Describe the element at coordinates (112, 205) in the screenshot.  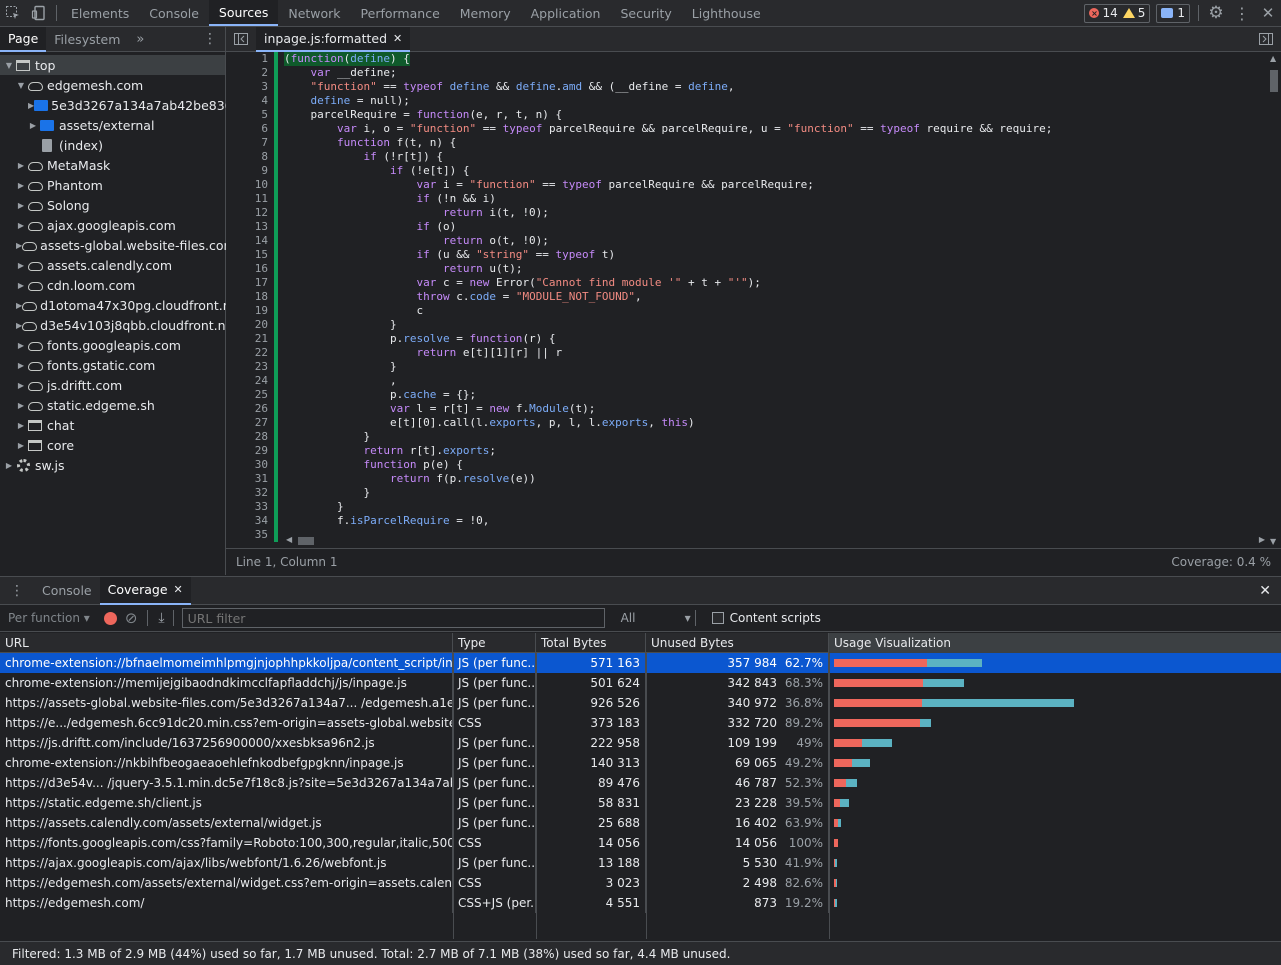
I see `tree-item: ▶ Solong` at that location.